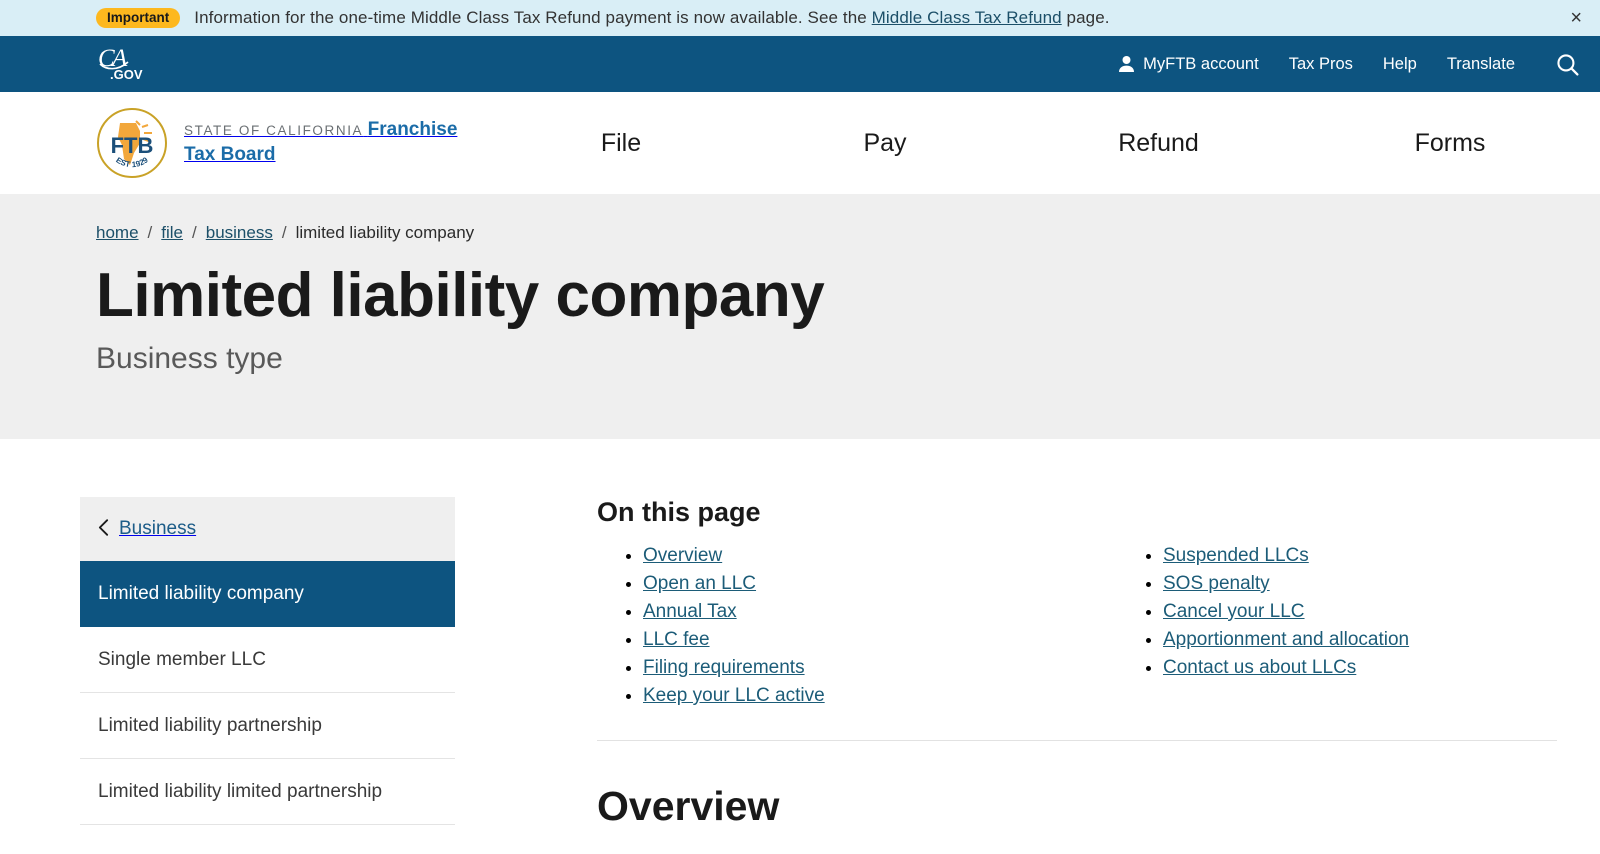  I want to click on svg-text: .GOV, so click(126, 74).